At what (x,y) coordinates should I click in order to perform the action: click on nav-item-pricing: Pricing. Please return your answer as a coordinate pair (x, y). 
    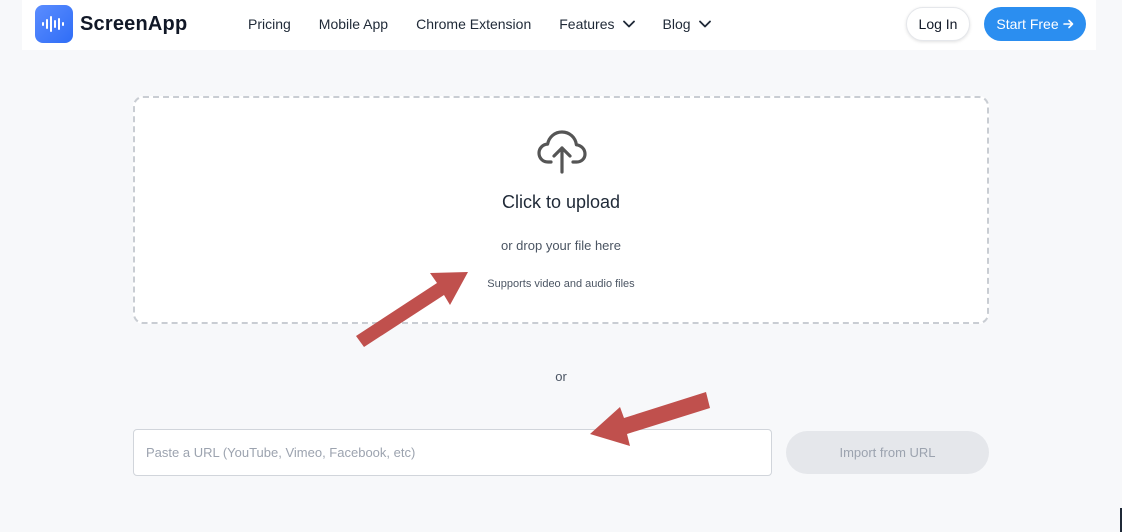
    Looking at the image, I should click on (269, 24).